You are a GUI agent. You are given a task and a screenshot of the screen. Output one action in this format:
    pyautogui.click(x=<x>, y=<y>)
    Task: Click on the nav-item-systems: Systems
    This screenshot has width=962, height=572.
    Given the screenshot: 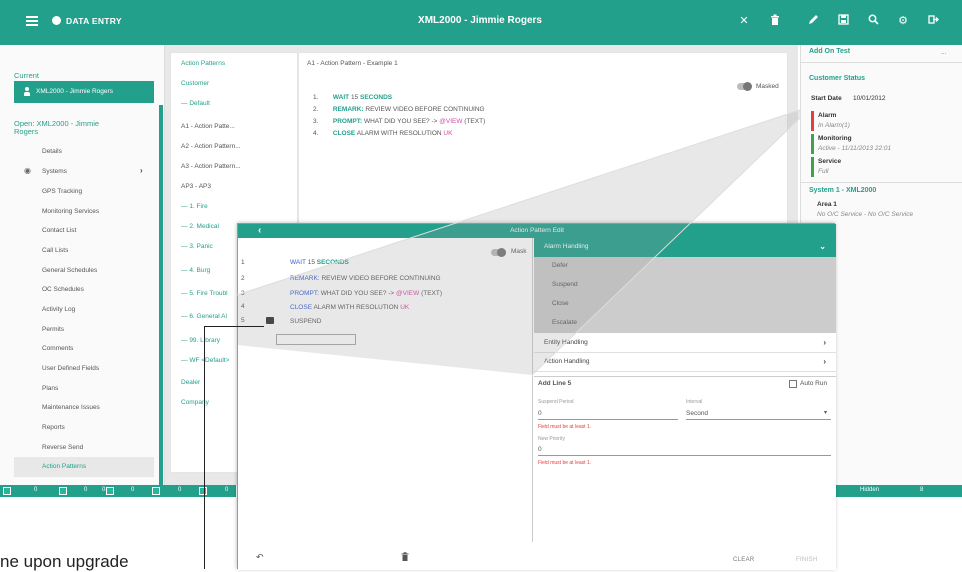 What is the action you would take?
    pyautogui.click(x=54, y=171)
    